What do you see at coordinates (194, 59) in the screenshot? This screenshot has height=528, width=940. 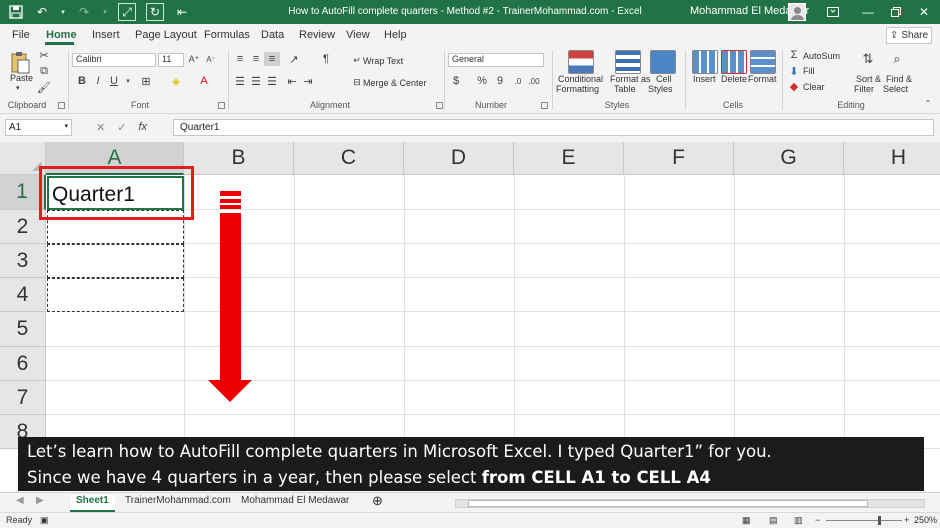 I see `grow-font-icon: A⁺` at bounding box center [194, 59].